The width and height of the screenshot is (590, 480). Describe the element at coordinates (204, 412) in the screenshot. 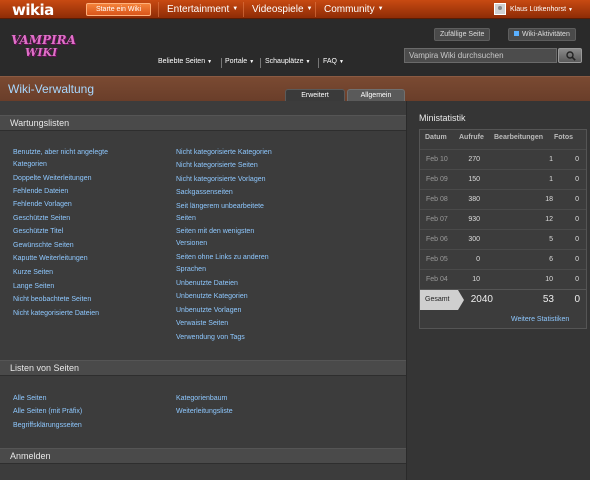

I see `link-weiterleitungsliste: Weiterleitungsliste` at that location.